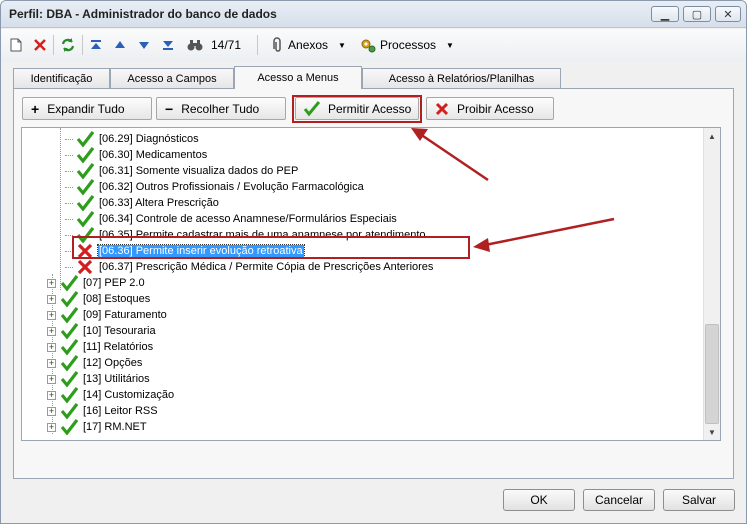 The image size is (747, 524). What do you see at coordinates (513, 190) in the screenshot?
I see `annotation-arrows` at bounding box center [513, 190].